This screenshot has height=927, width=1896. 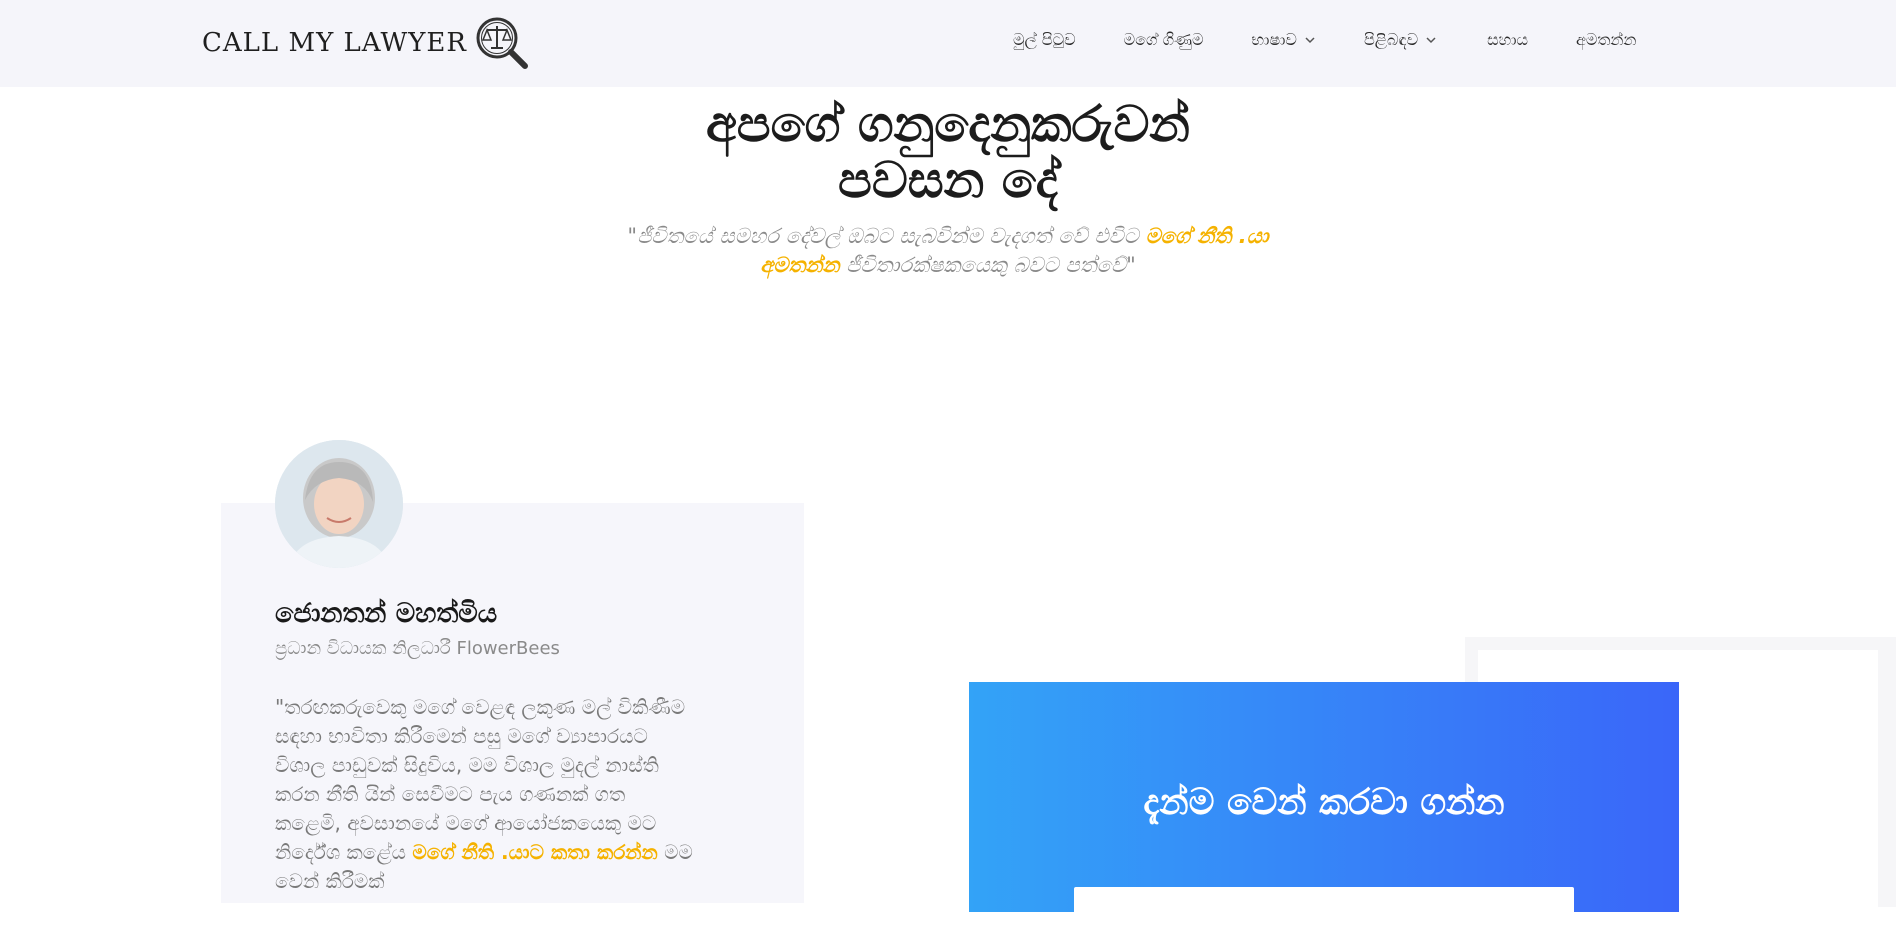 I want to click on avatar-portrait, so click(x=339, y=504).